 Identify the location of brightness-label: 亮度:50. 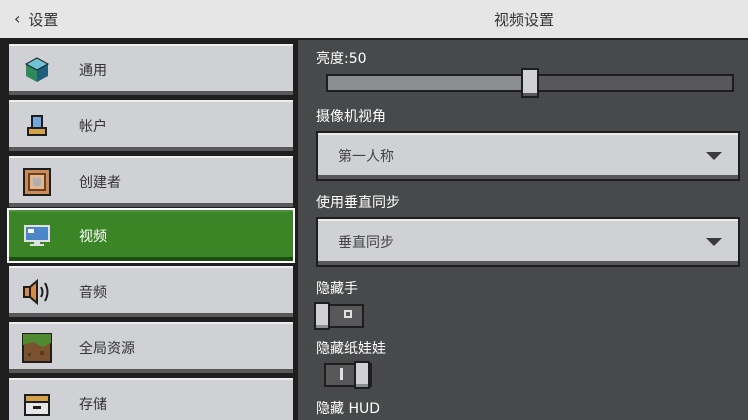
(341, 59).